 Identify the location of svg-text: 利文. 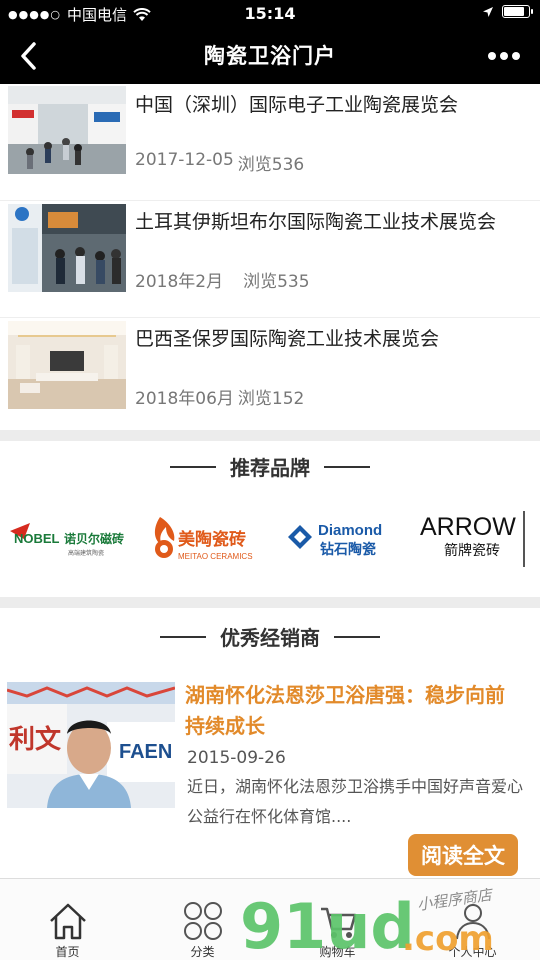
(35, 739).